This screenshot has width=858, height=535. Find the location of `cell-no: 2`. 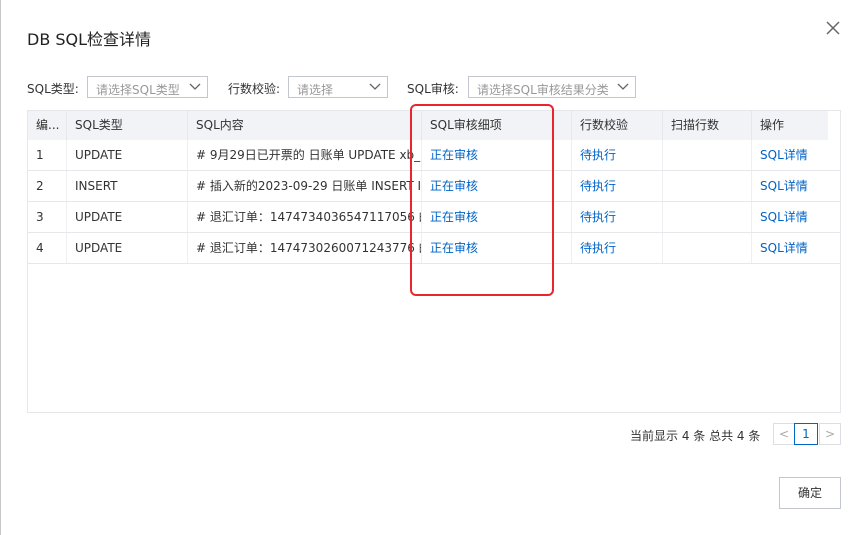

cell-no: 2 is located at coordinates (47, 186).